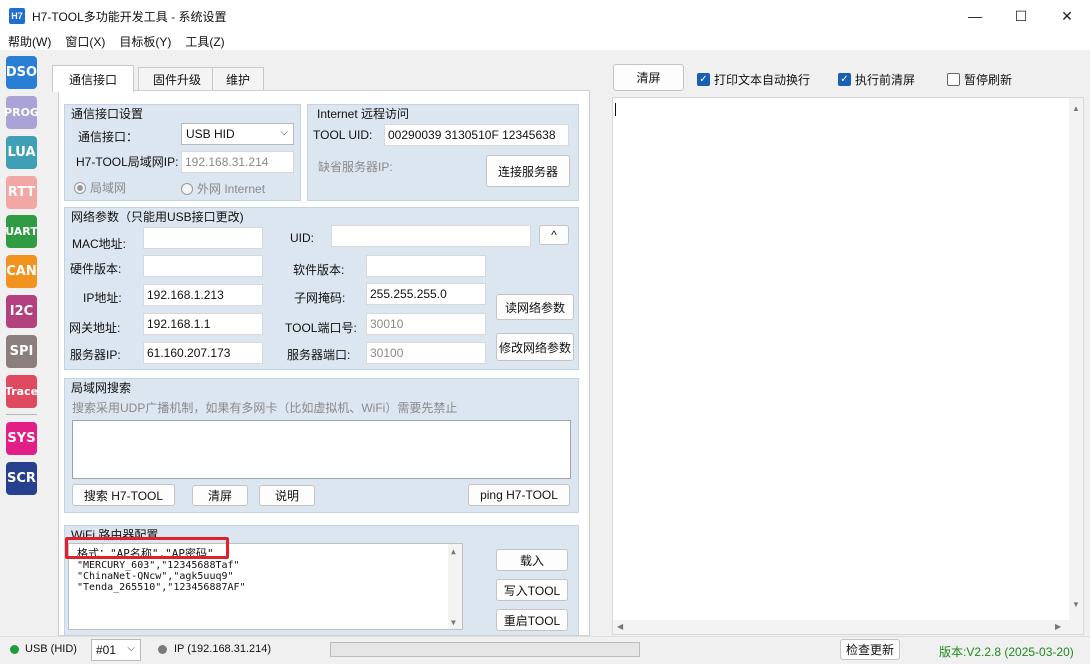 This screenshot has width=1090, height=664. What do you see at coordinates (287, 495) in the screenshot?
I see `lan-help-button: 说明` at bounding box center [287, 495].